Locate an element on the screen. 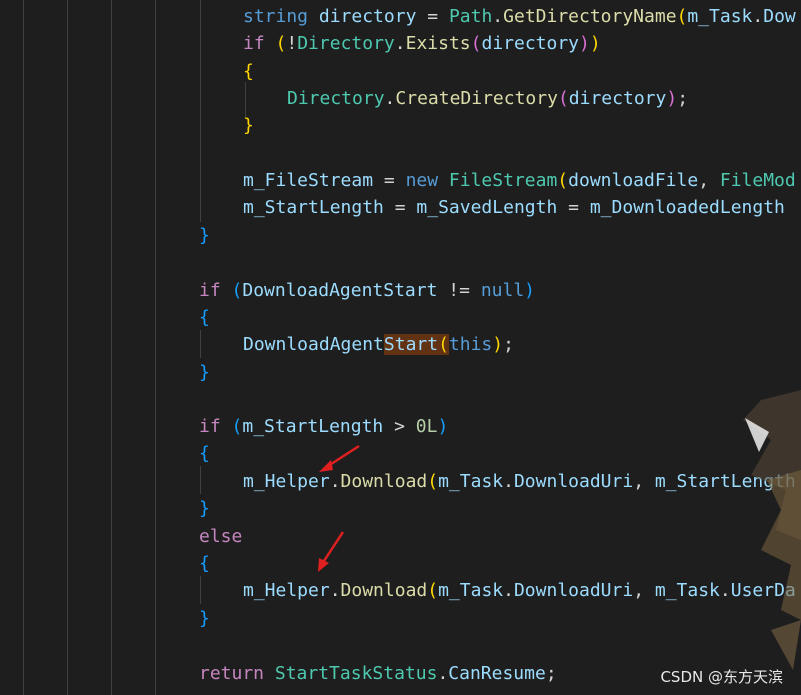  code-token: new is located at coordinates (422, 180).